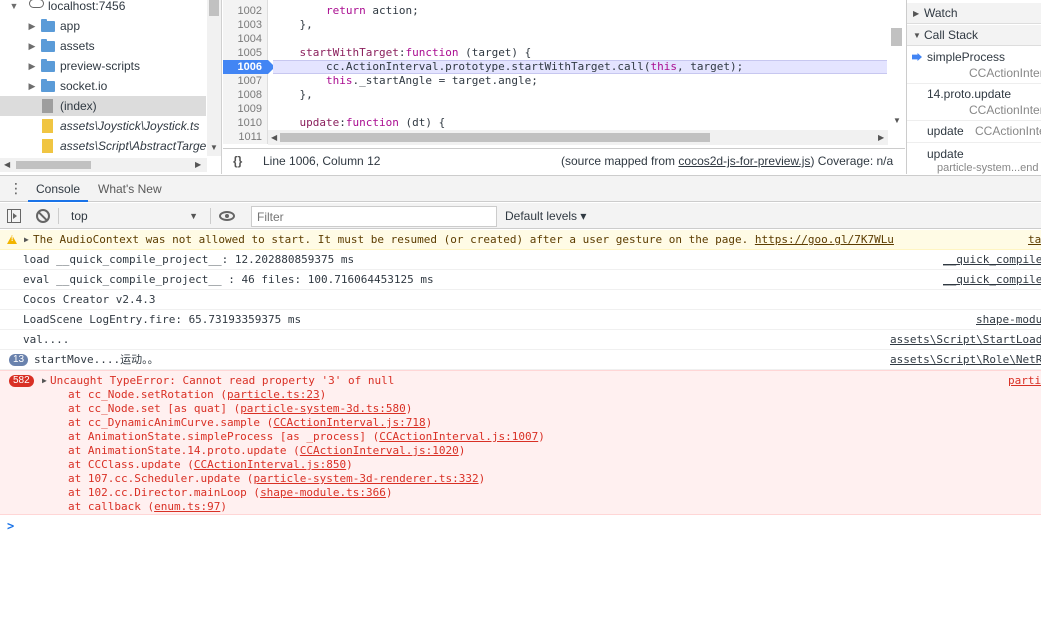 This screenshot has width=1041, height=633. I want to click on stack-frame-link: particle-system-3d-renderer.ts:332, so click(365, 478).